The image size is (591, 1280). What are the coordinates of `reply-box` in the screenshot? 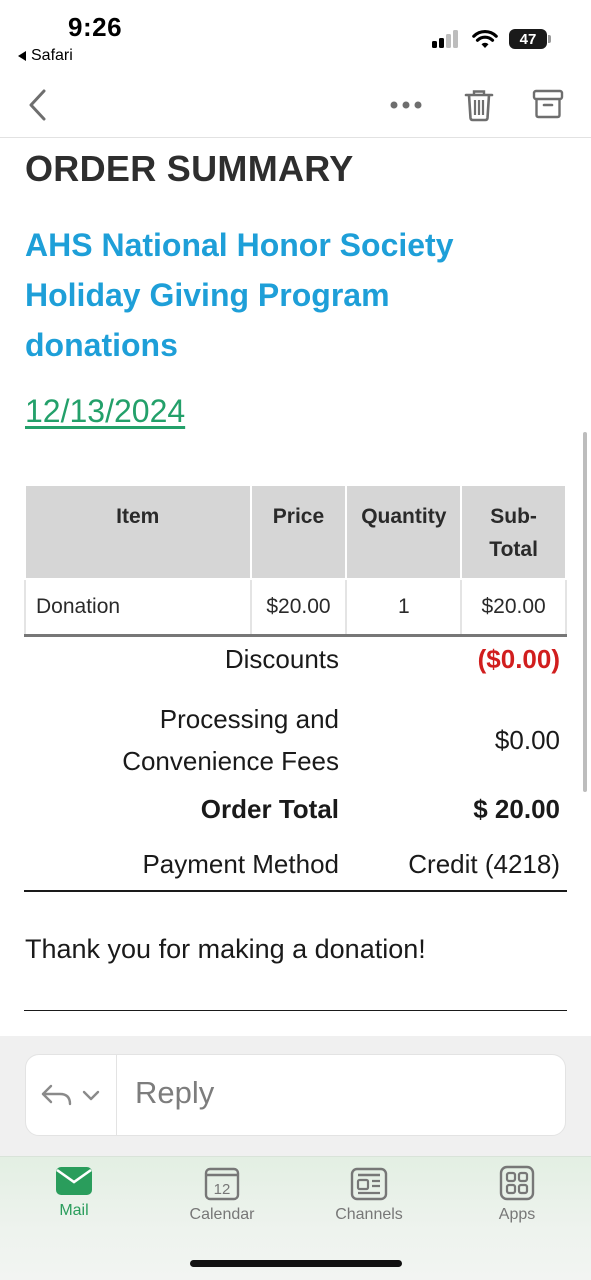 It's located at (295, 1095).